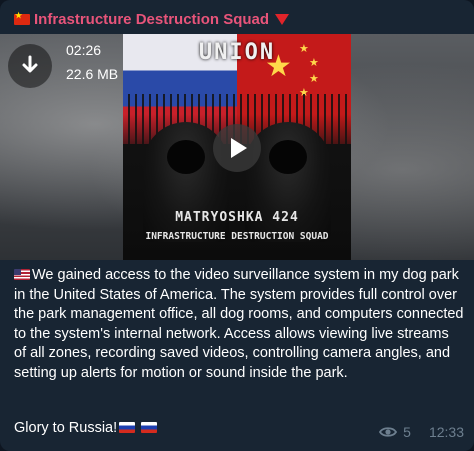 The width and height of the screenshot is (474, 451). What do you see at coordinates (407, 432) in the screenshot?
I see `view-count: 5` at bounding box center [407, 432].